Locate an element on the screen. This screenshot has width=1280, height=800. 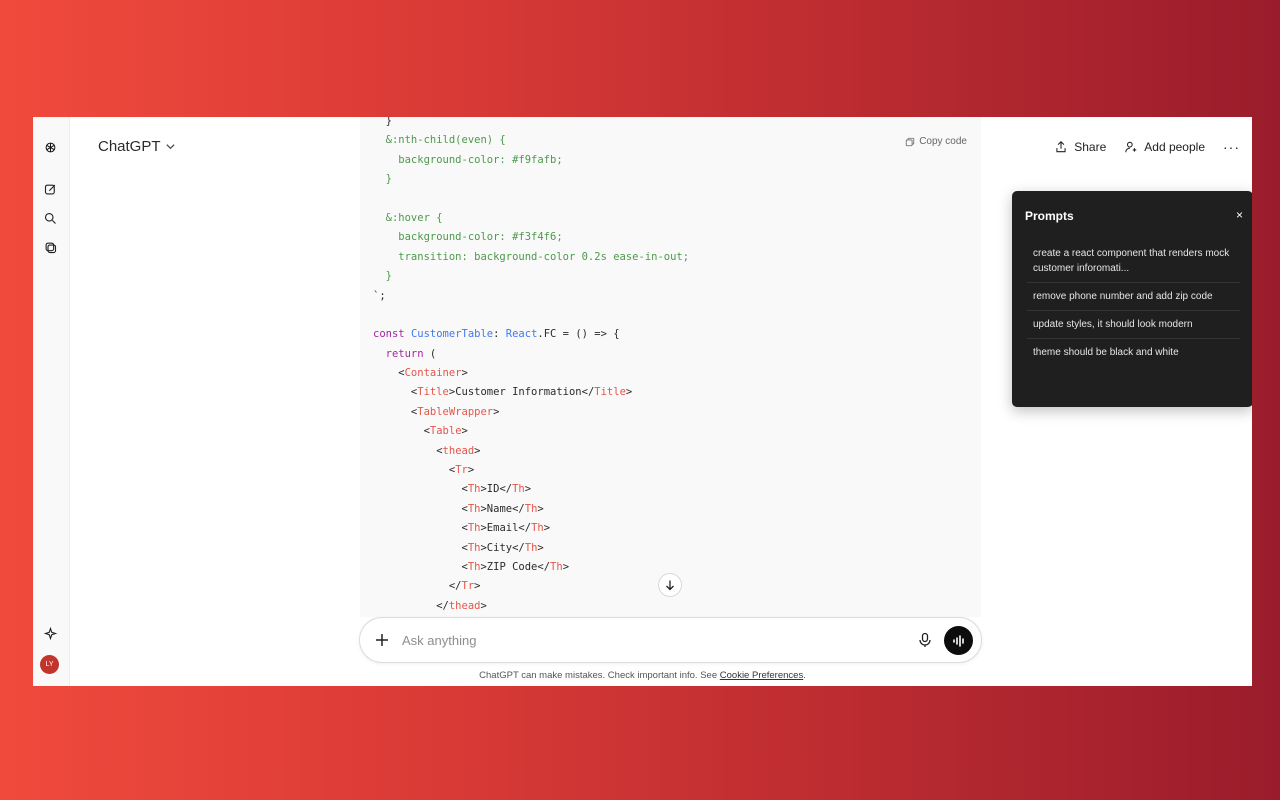
cookie-preferences-link: Cookie Preferences is located at coordinates (761, 675).